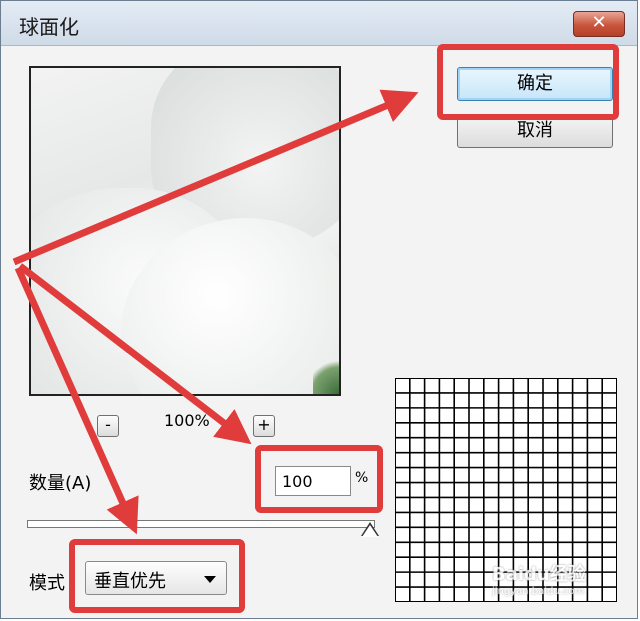  I want to click on amount-unit: %, so click(362, 478).